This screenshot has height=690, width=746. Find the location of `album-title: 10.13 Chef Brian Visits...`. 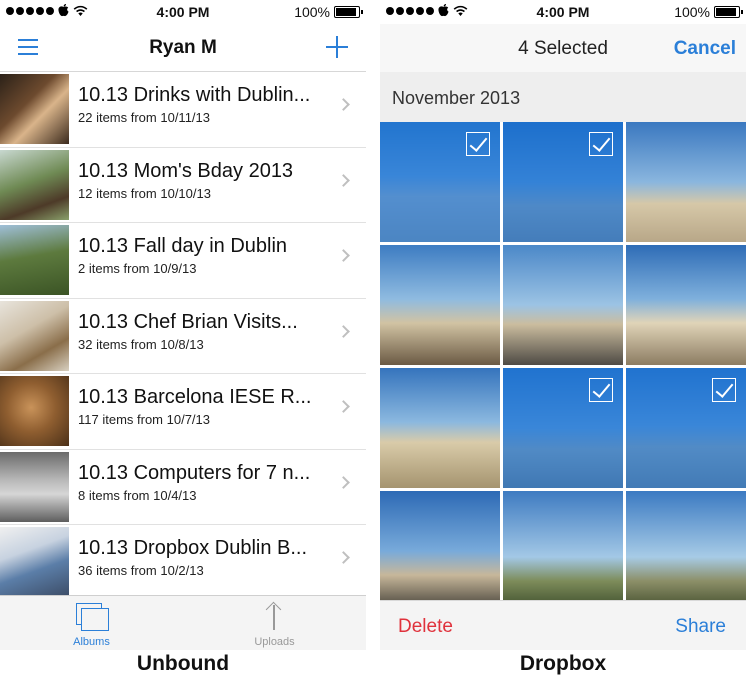

album-title: 10.13 Chef Brian Visits... is located at coordinates (188, 321).